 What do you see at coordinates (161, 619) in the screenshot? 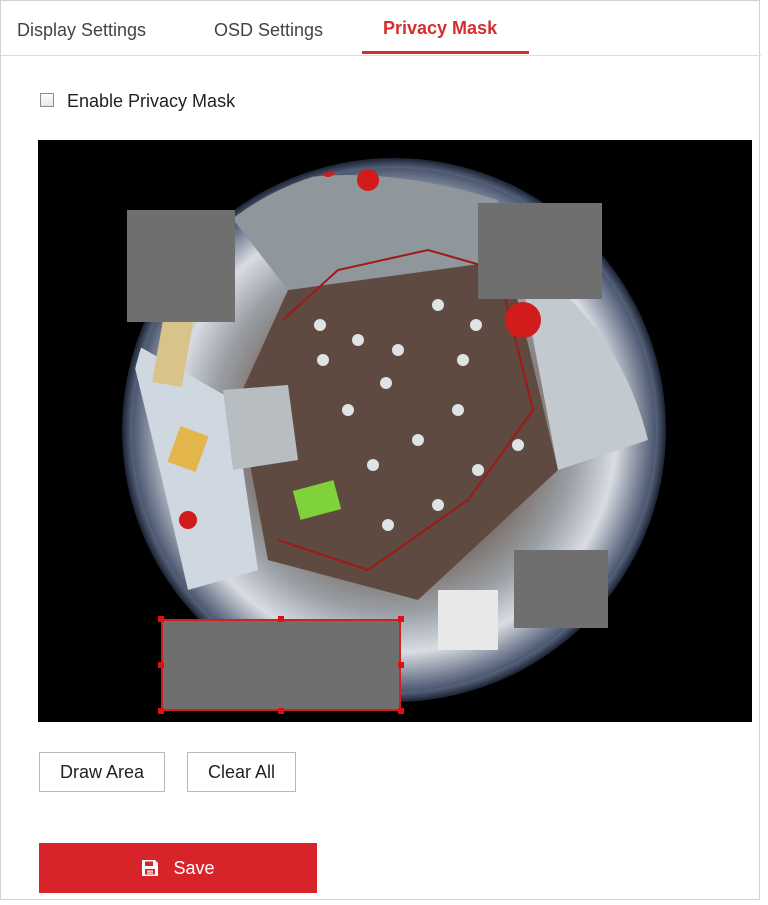
I see `resize-handle-top-left` at bounding box center [161, 619].